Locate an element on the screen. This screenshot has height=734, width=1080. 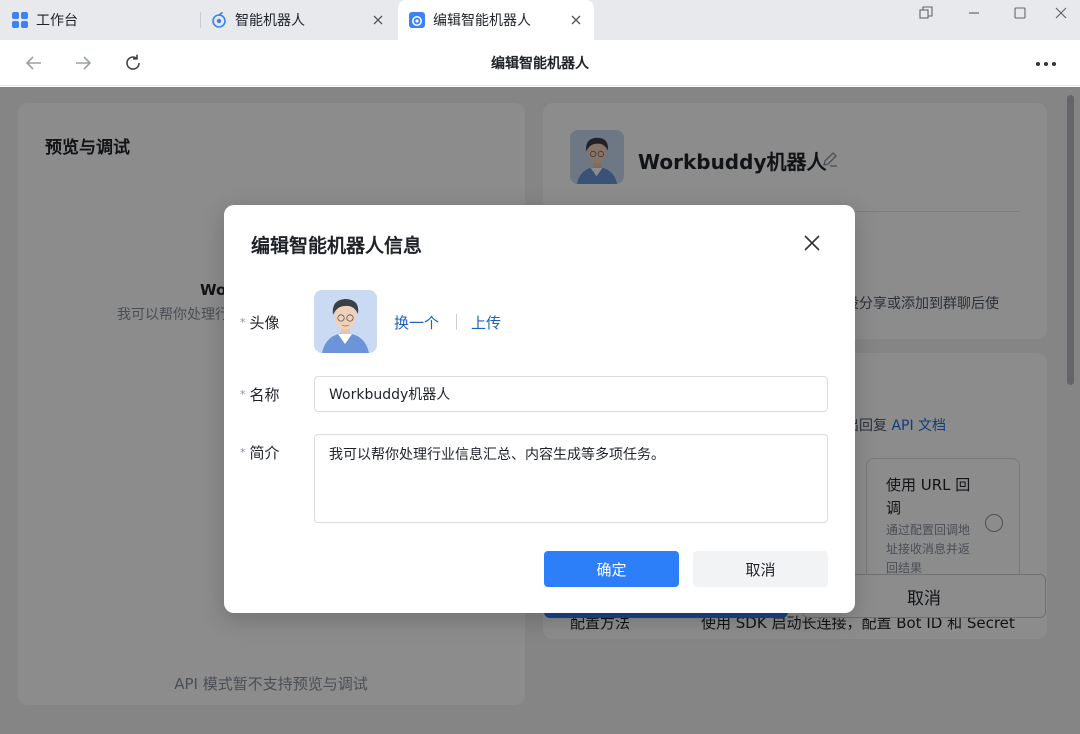
name-label: * 名称 is located at coordinates (260, 394).